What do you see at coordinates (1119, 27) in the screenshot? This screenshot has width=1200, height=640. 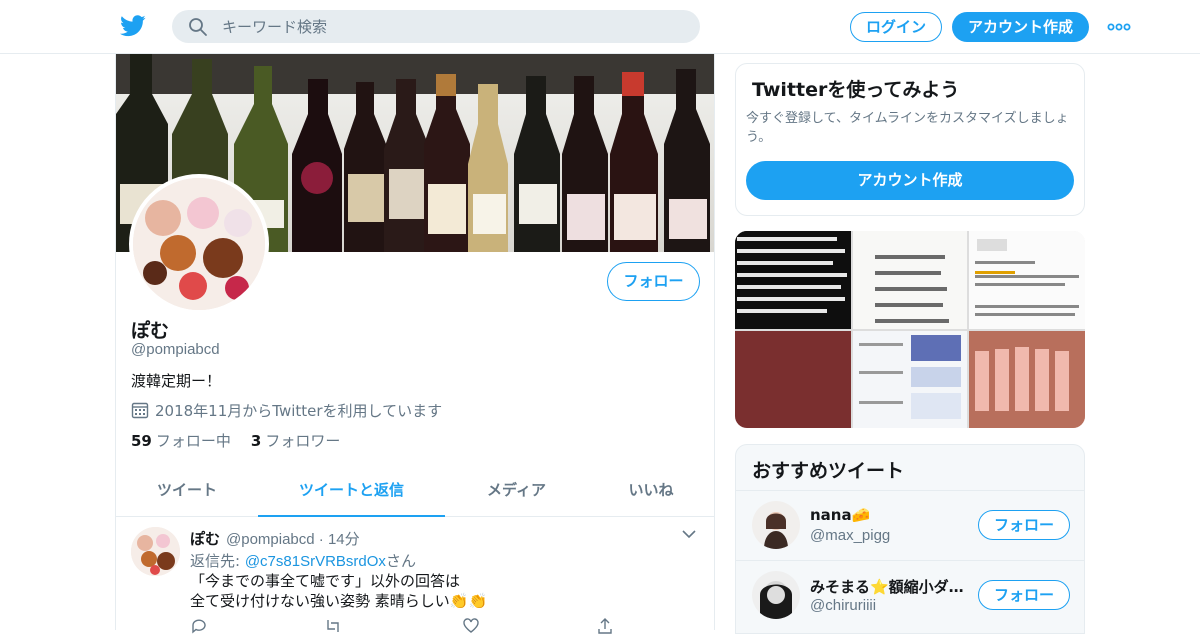 I see `more-options-icon` at bounding box center [1119, 27].